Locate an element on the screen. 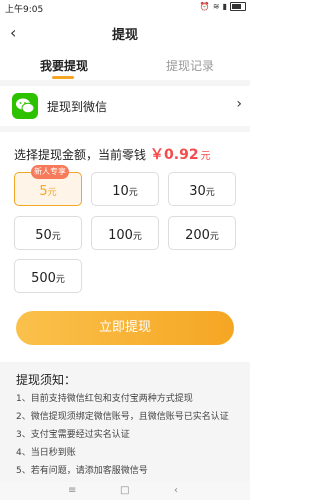 This screenshot has height=500, width=320. amount-option-value: 30 is located at coordinates (197, 191).